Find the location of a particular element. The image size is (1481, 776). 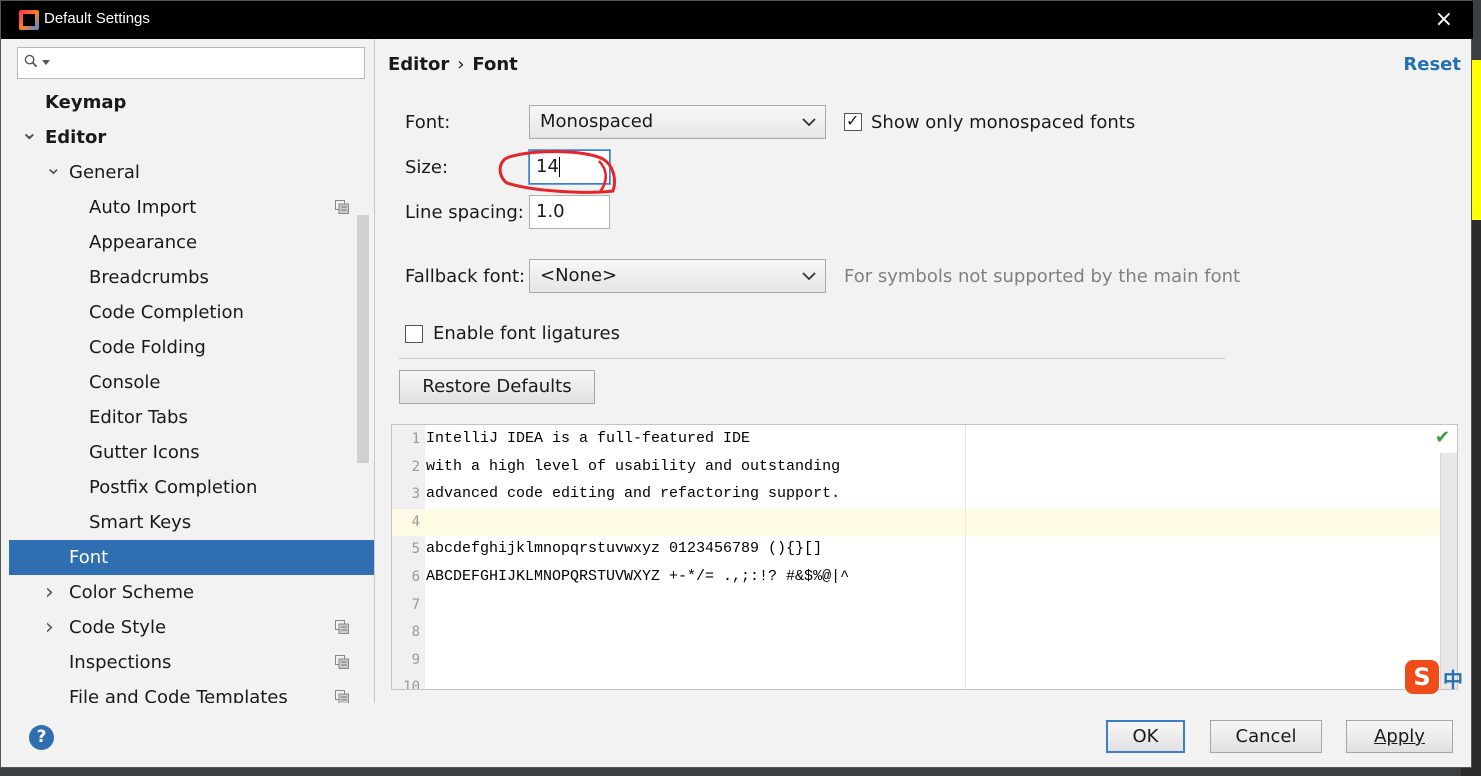

sidebar-item: Inspections is located at coordinates (191, 662).